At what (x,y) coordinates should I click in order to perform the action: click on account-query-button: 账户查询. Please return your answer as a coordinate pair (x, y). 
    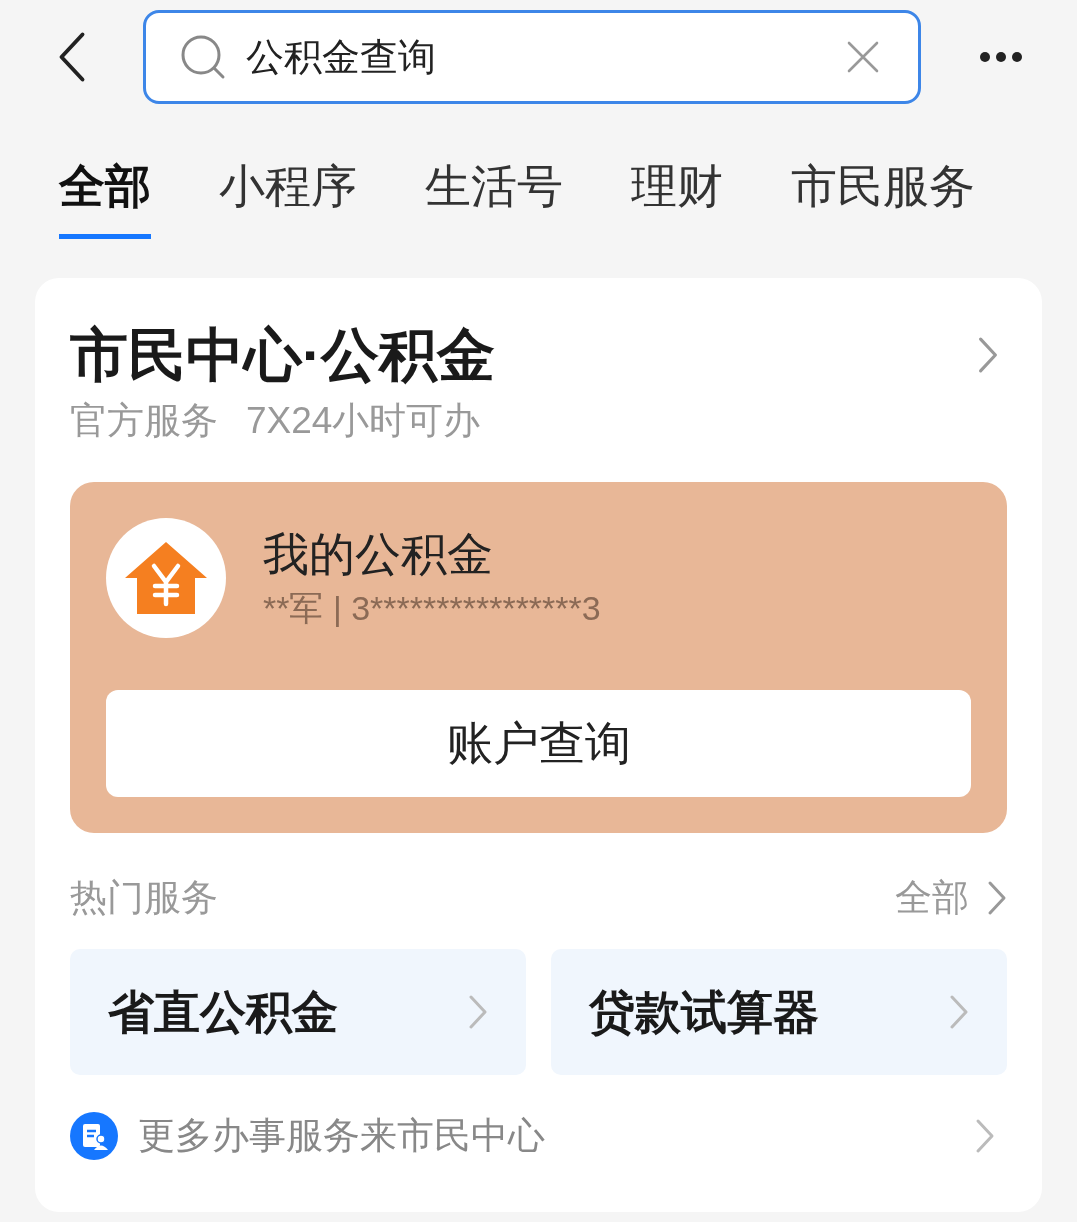
    Looking at the image, I should click on (538, 743).